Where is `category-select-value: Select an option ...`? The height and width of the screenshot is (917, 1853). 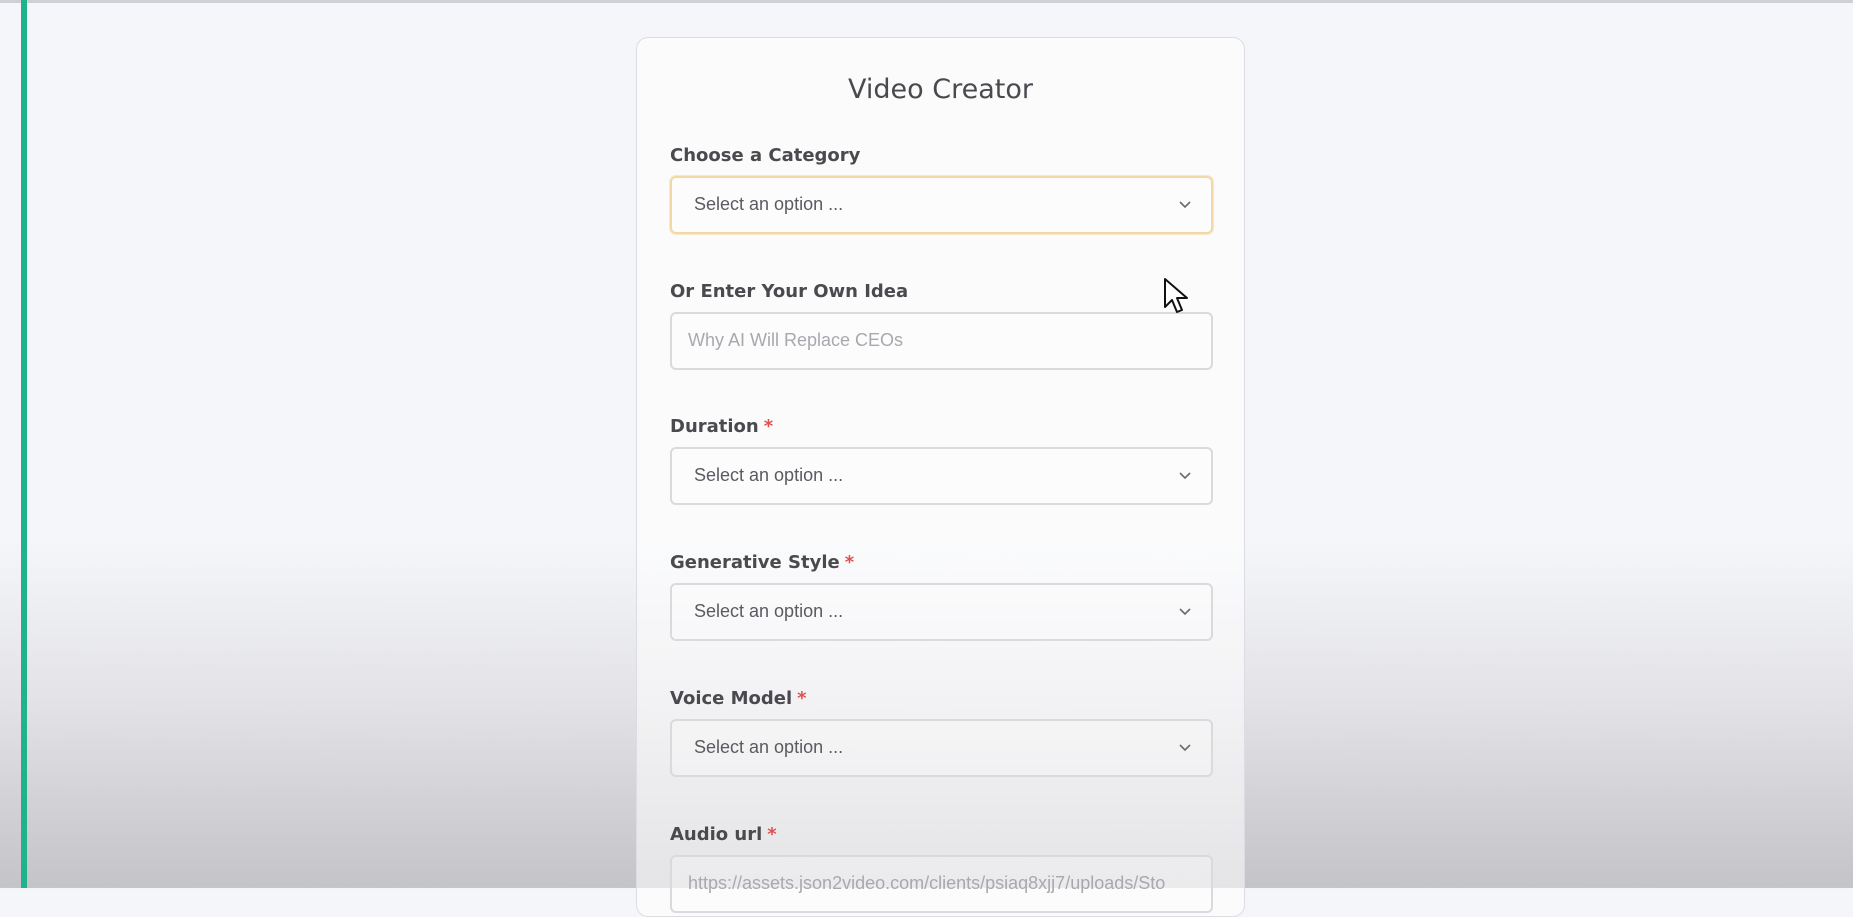
category-select-value: Select an option ... is located at coordinates (769, 204).